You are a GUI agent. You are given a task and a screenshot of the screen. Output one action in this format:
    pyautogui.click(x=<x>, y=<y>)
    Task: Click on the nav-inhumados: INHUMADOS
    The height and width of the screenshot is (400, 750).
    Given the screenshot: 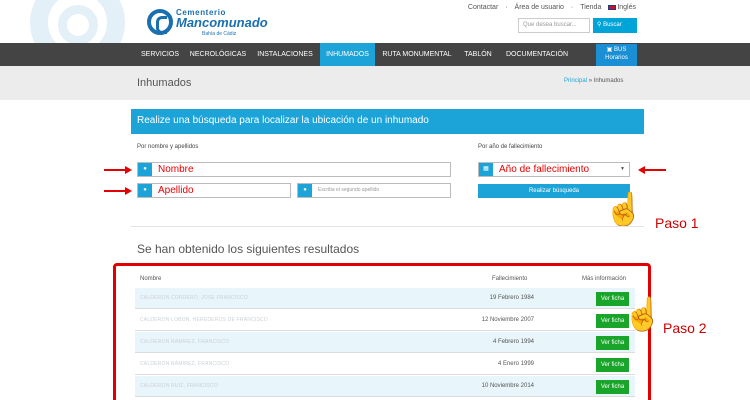 What is the action you would take?
    pyautogui.click(x=347, y=54)
    